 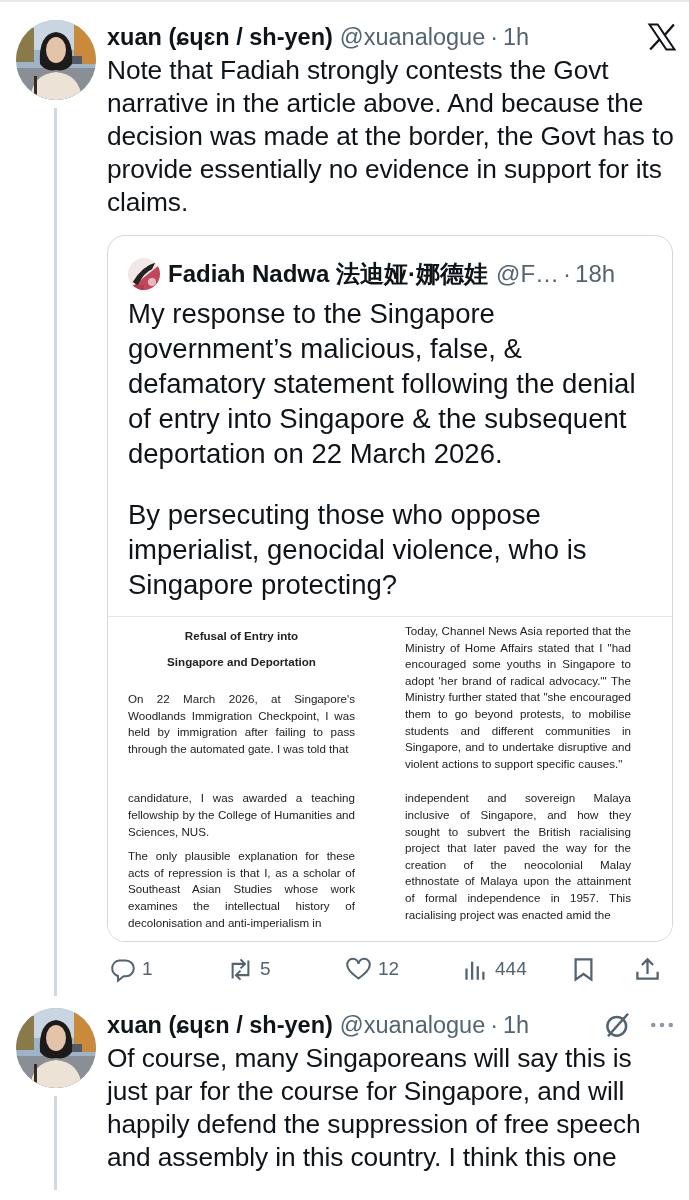 I want to click on document-paragraph: On 22 March 2026, at Singapore's Woodlands Immigration Checkpoint, I was held by immigration after failing to pass through the automated gate. I was told that, so click(x=241, y=724).